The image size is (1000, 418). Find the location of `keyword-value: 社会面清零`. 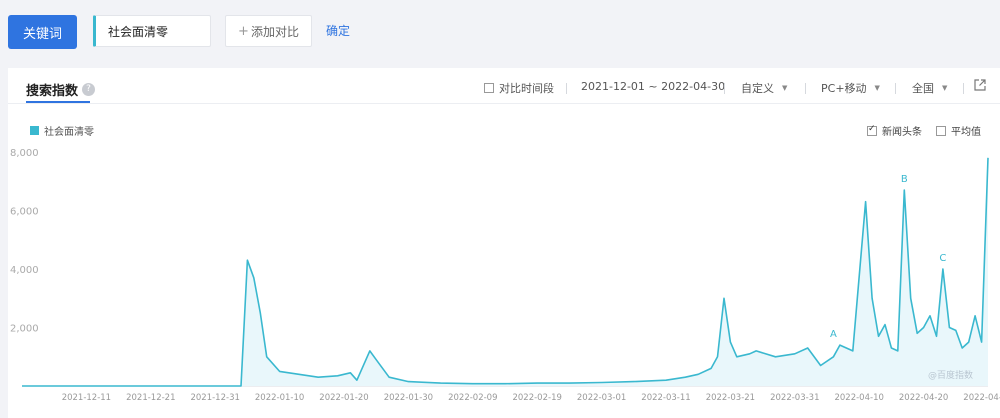

keyword-value: 社会面清零 is located at coordinates (138, 31).